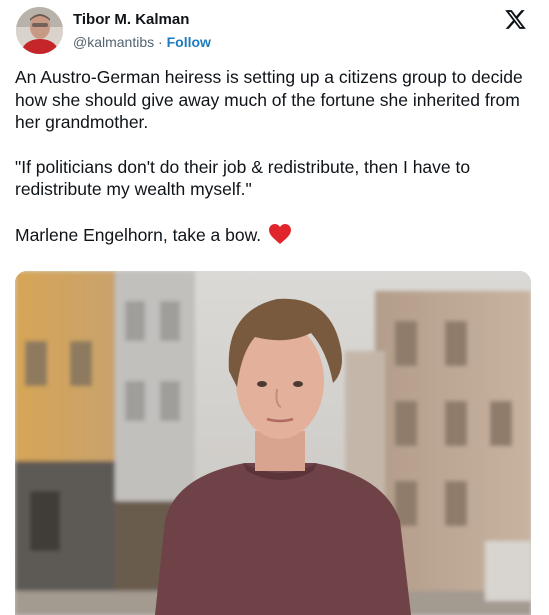 Image resolution: width=549 pixels, height=615 pixels. What do you see at coordinates (280, 233) in the screenshot?
I see `red-heart-icon` at bounding box center [280, 233].